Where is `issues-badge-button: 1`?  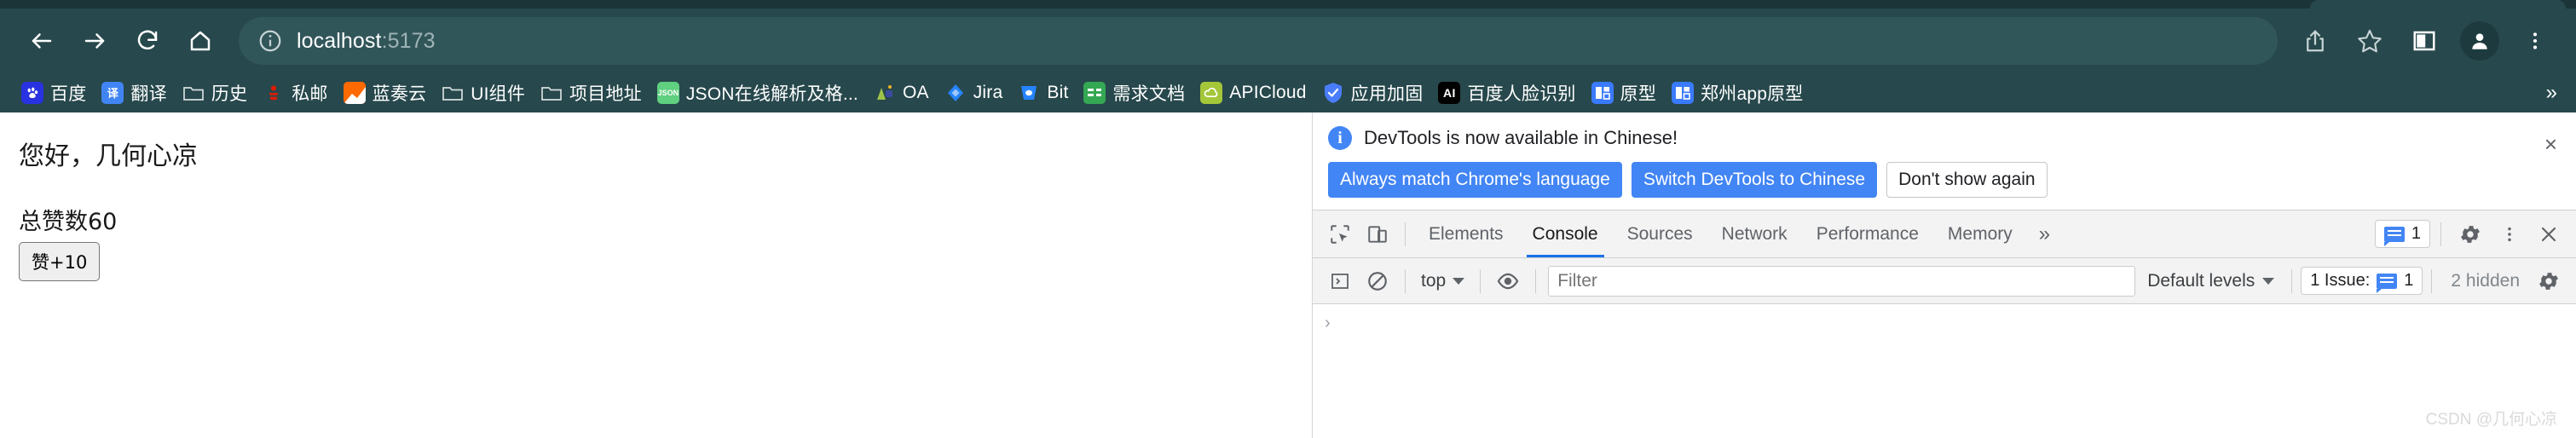
issues-badge-button: 1 is located at coordinates (2402, 234).